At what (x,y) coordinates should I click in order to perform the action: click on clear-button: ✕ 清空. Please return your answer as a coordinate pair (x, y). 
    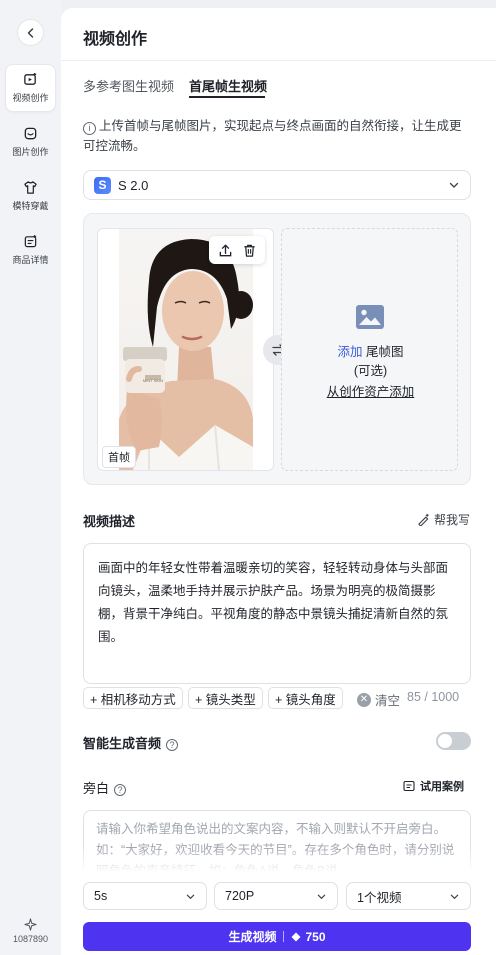
    Looking at the image, I should click on (378, 699).